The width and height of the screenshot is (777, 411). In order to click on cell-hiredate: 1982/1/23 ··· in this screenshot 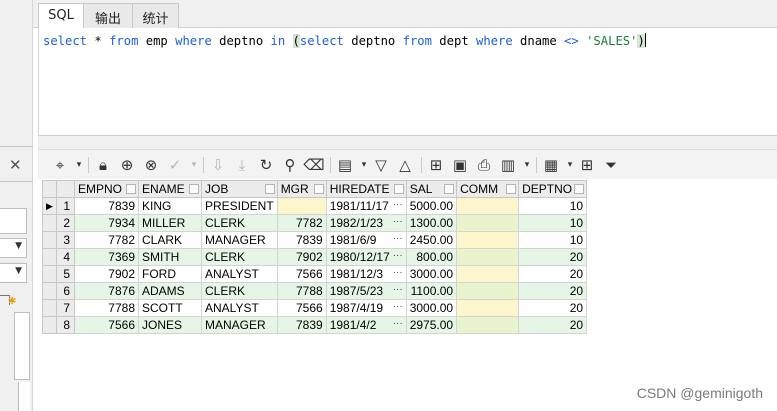, I will do `click(366, 223)`.